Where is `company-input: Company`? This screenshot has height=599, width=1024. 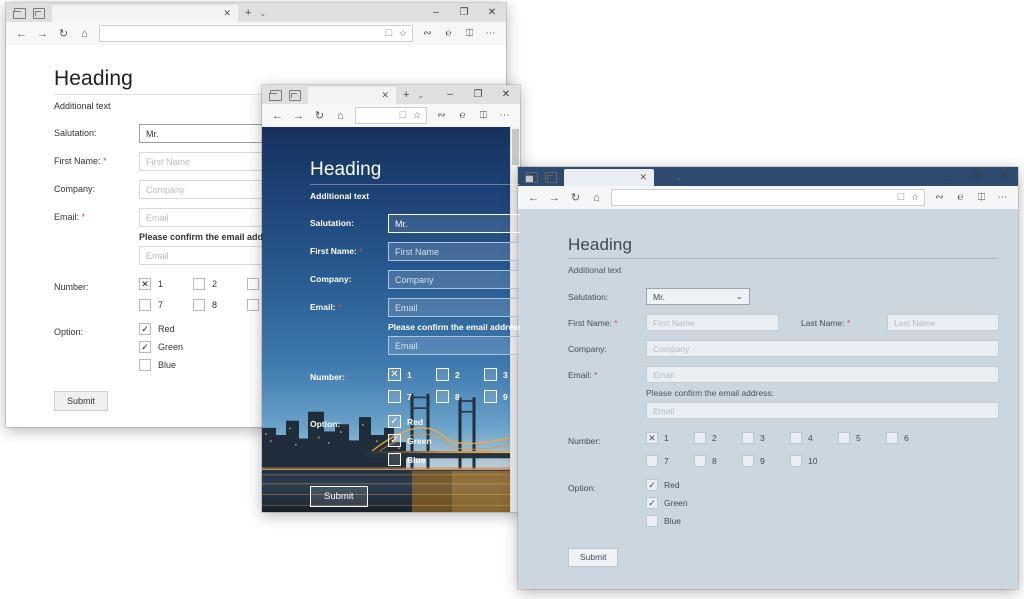
company-input: Company is located at coordinates (822, 348).